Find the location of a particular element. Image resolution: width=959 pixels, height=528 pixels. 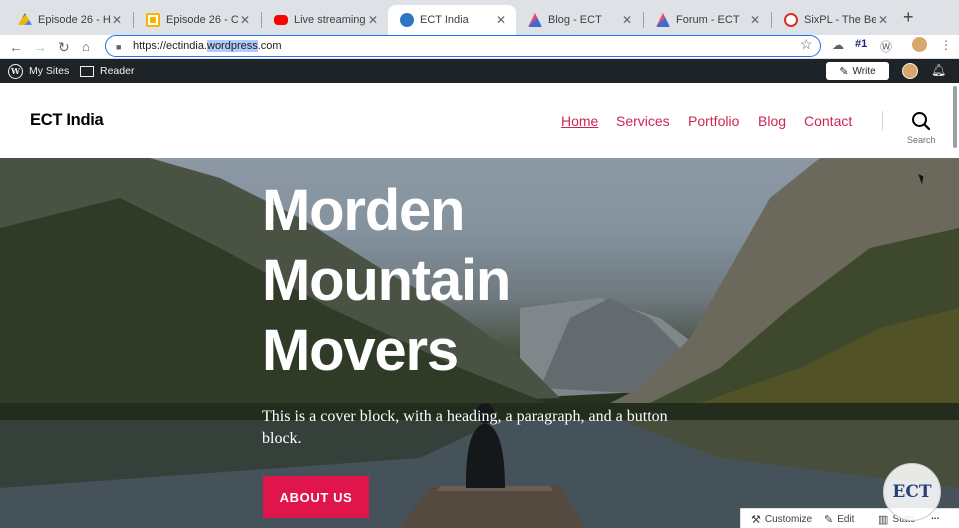

tab-ect-india: ECT India ✕ is located at coordinates (452, 20).